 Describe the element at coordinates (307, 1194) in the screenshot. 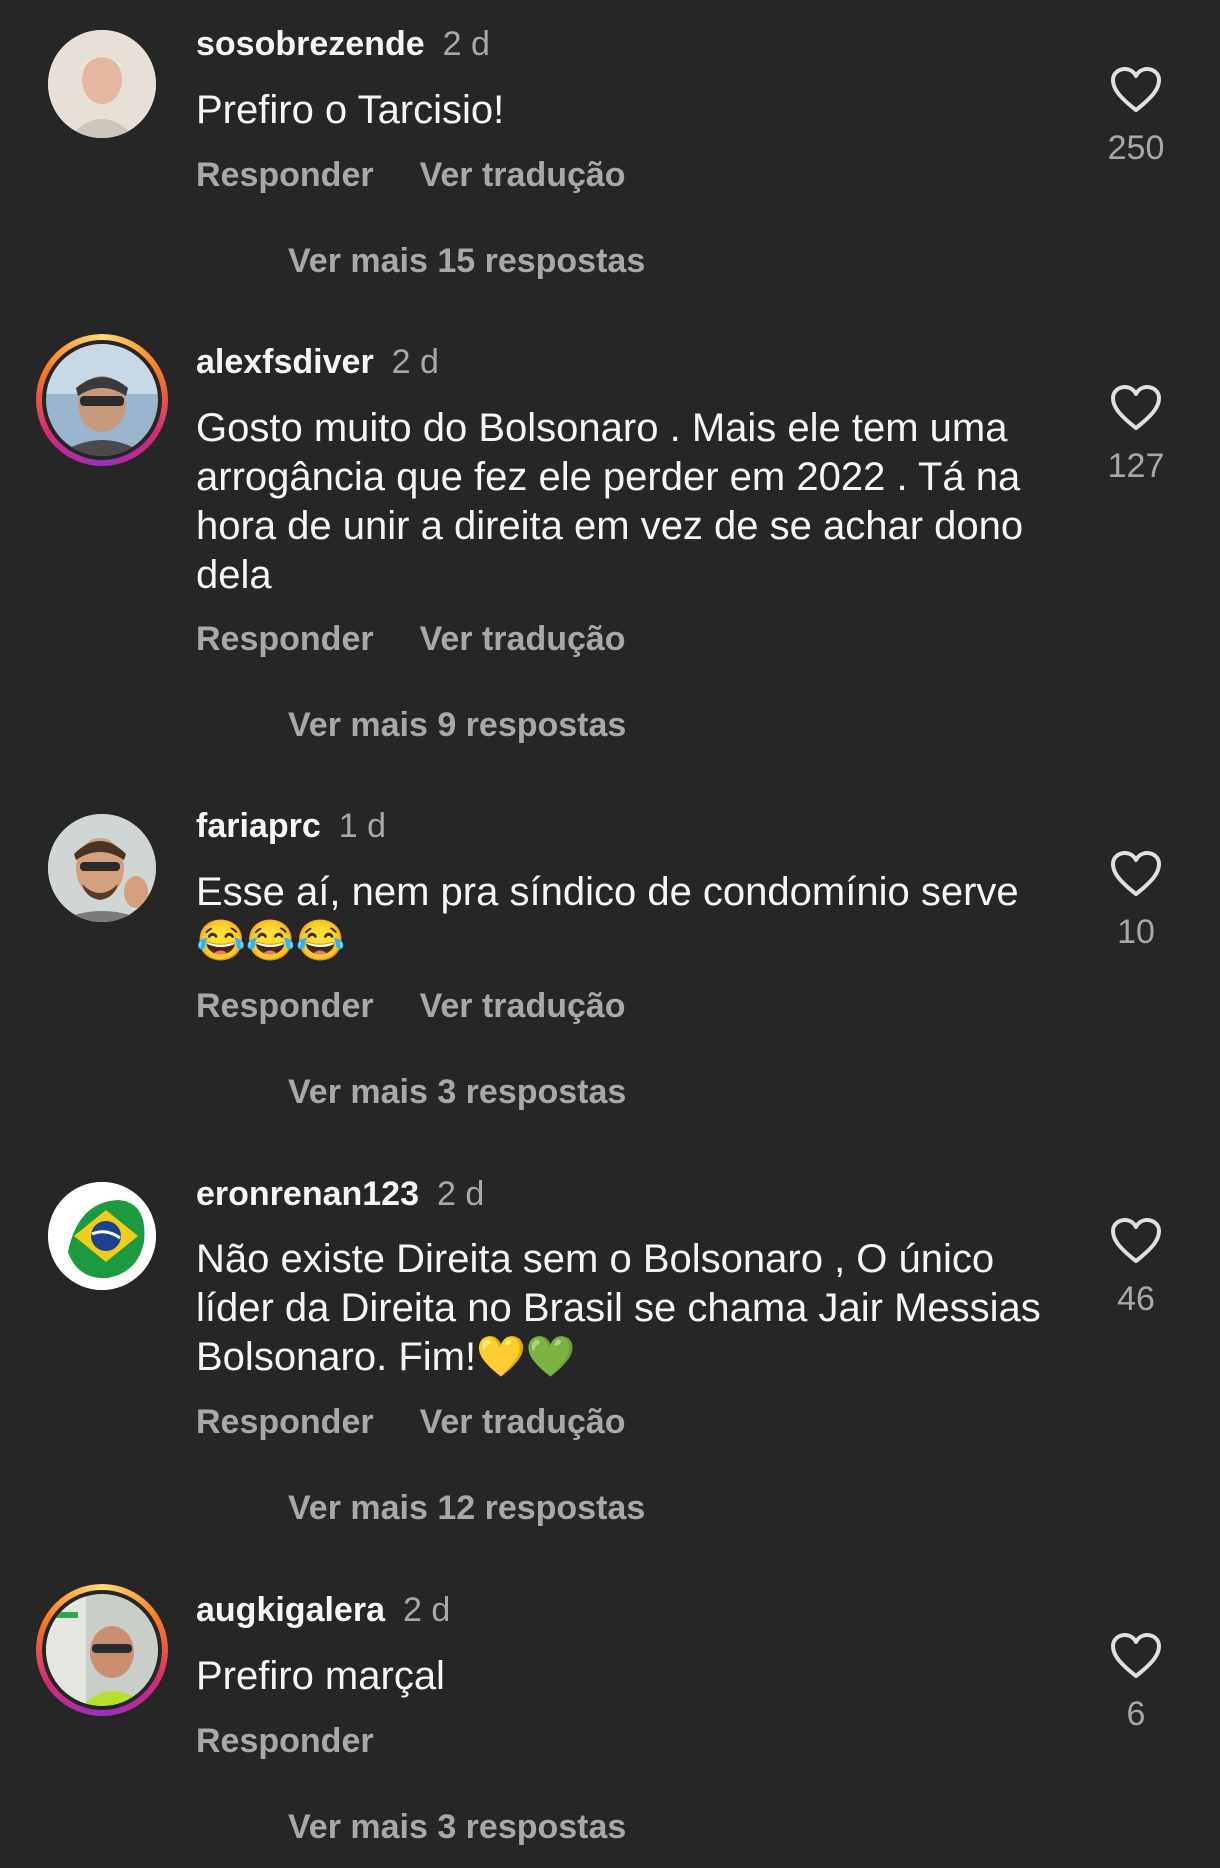

I see `username: eronrenan123` at that location.